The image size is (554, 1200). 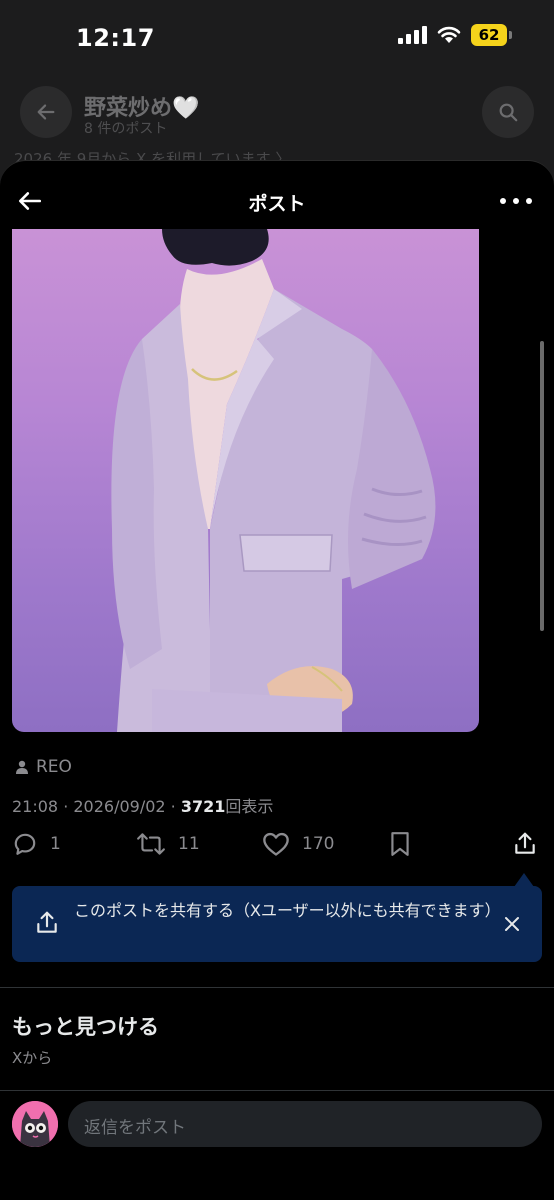 I want to click on tooltip-close-button, so click(x=512, y=924).